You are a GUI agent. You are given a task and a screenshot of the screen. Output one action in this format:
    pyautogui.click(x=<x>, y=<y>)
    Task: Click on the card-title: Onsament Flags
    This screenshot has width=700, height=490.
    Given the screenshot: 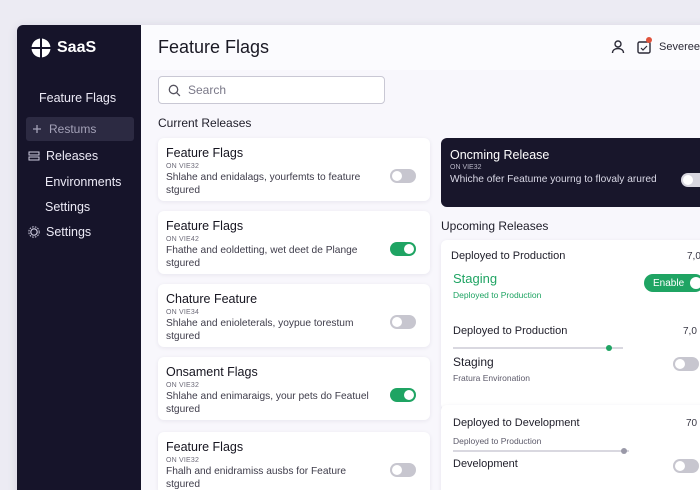 What is the action you would take?
    pyautogui.click(x=212, y=372)
    